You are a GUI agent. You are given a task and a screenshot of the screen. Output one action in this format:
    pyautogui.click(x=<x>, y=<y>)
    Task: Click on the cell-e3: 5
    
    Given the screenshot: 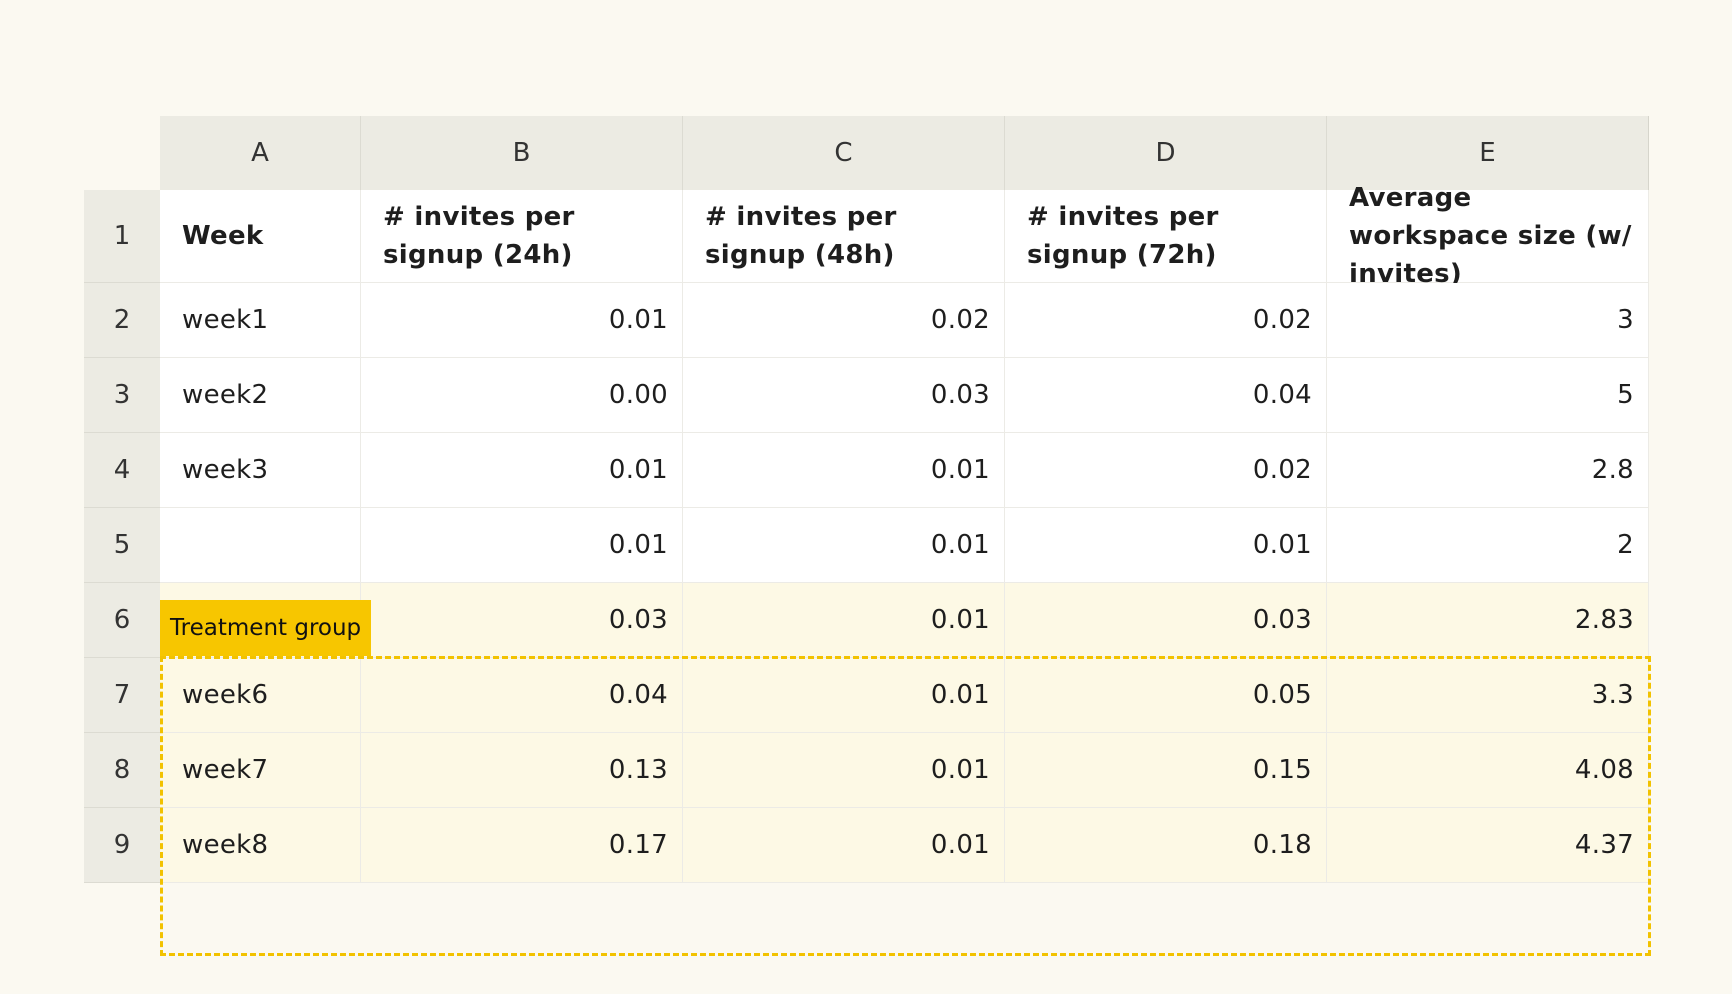 What is the action you would take?
    pyautogui.click(x=1488, y=395)
    